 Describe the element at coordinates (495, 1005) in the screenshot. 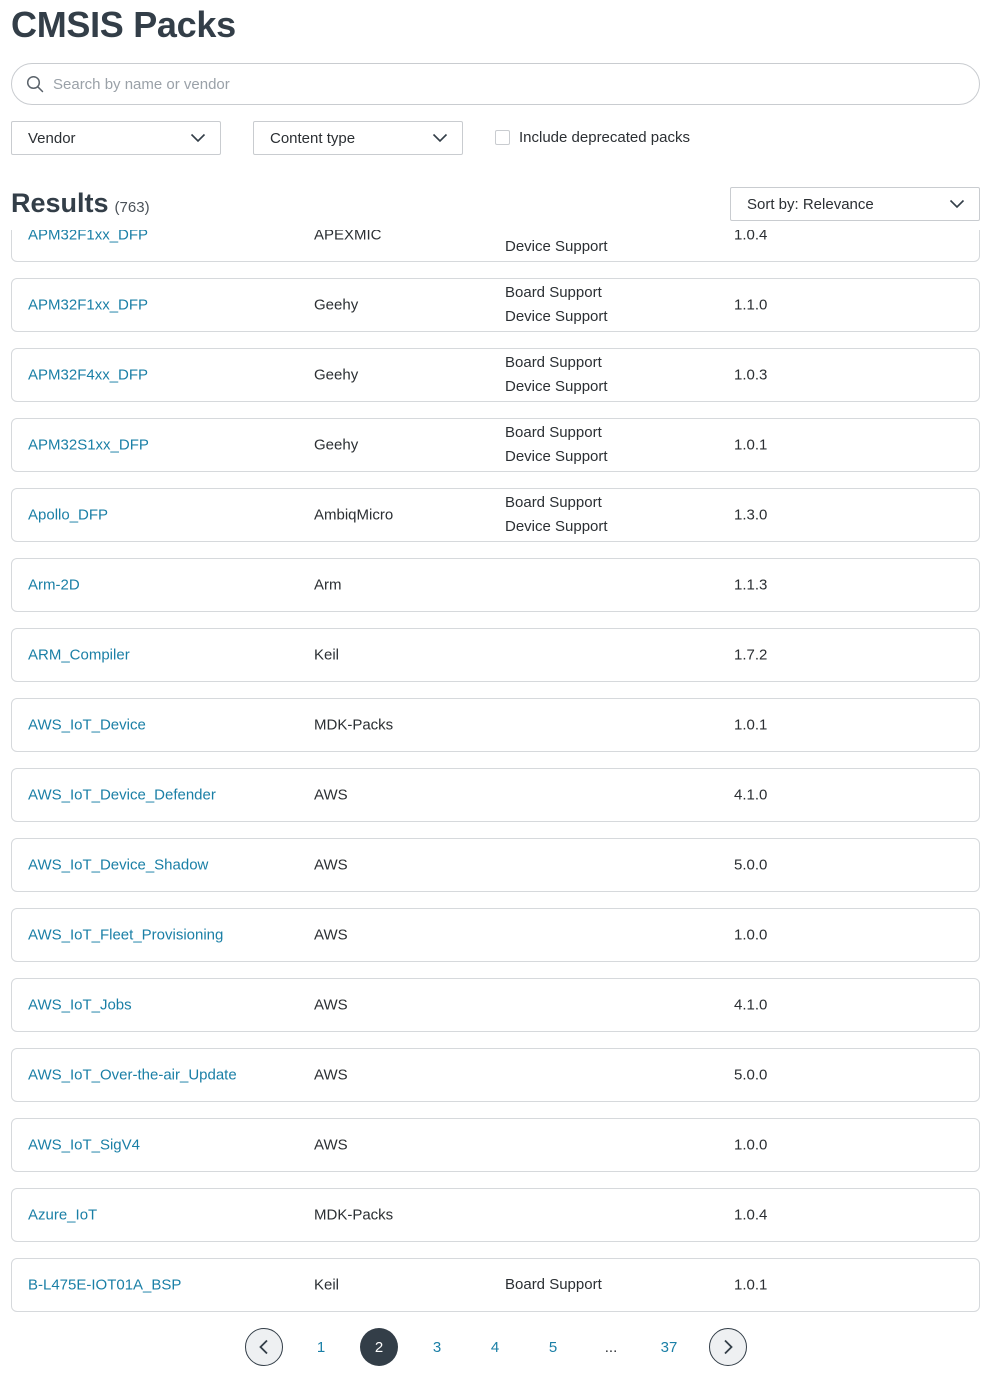

I see `pack-row: AWS_IoT_Jobs AWS 4.1.0` at that location.